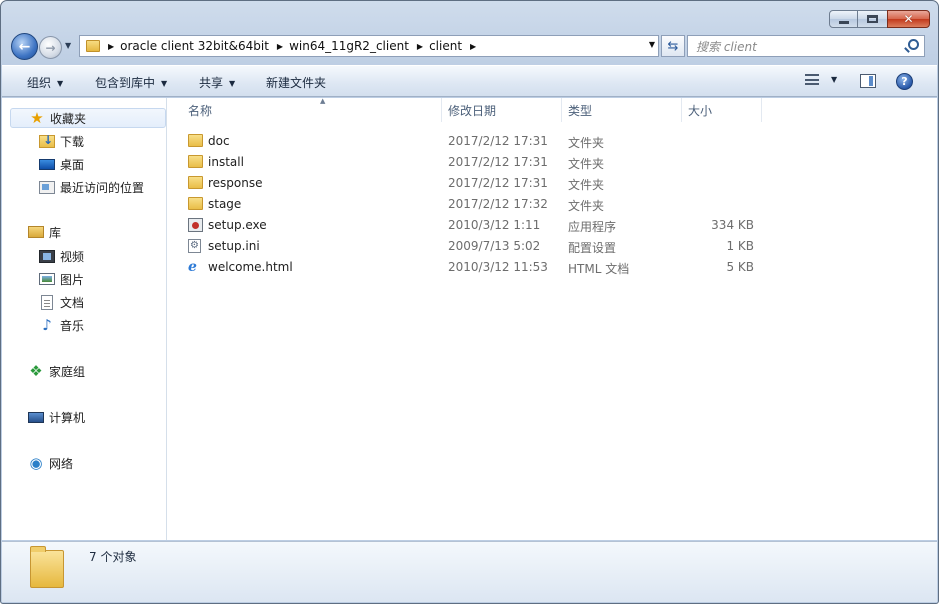 The image size is (939, 604). What do you see at coordinates (652, 44) in the screenshot?
I see `address-dropdown-button: ▼` at bounding box center [652, 44].